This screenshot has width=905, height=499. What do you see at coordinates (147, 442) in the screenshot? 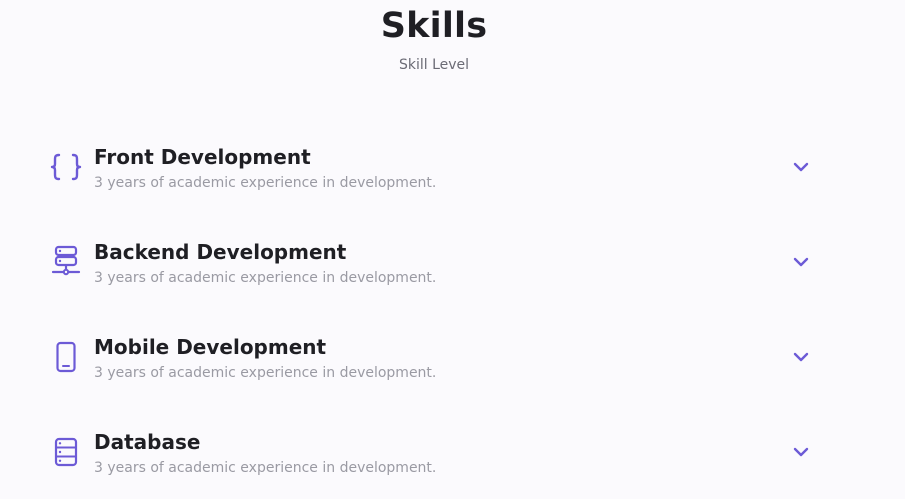
I see `skill-title: Database` at bounding box center [147, 442].